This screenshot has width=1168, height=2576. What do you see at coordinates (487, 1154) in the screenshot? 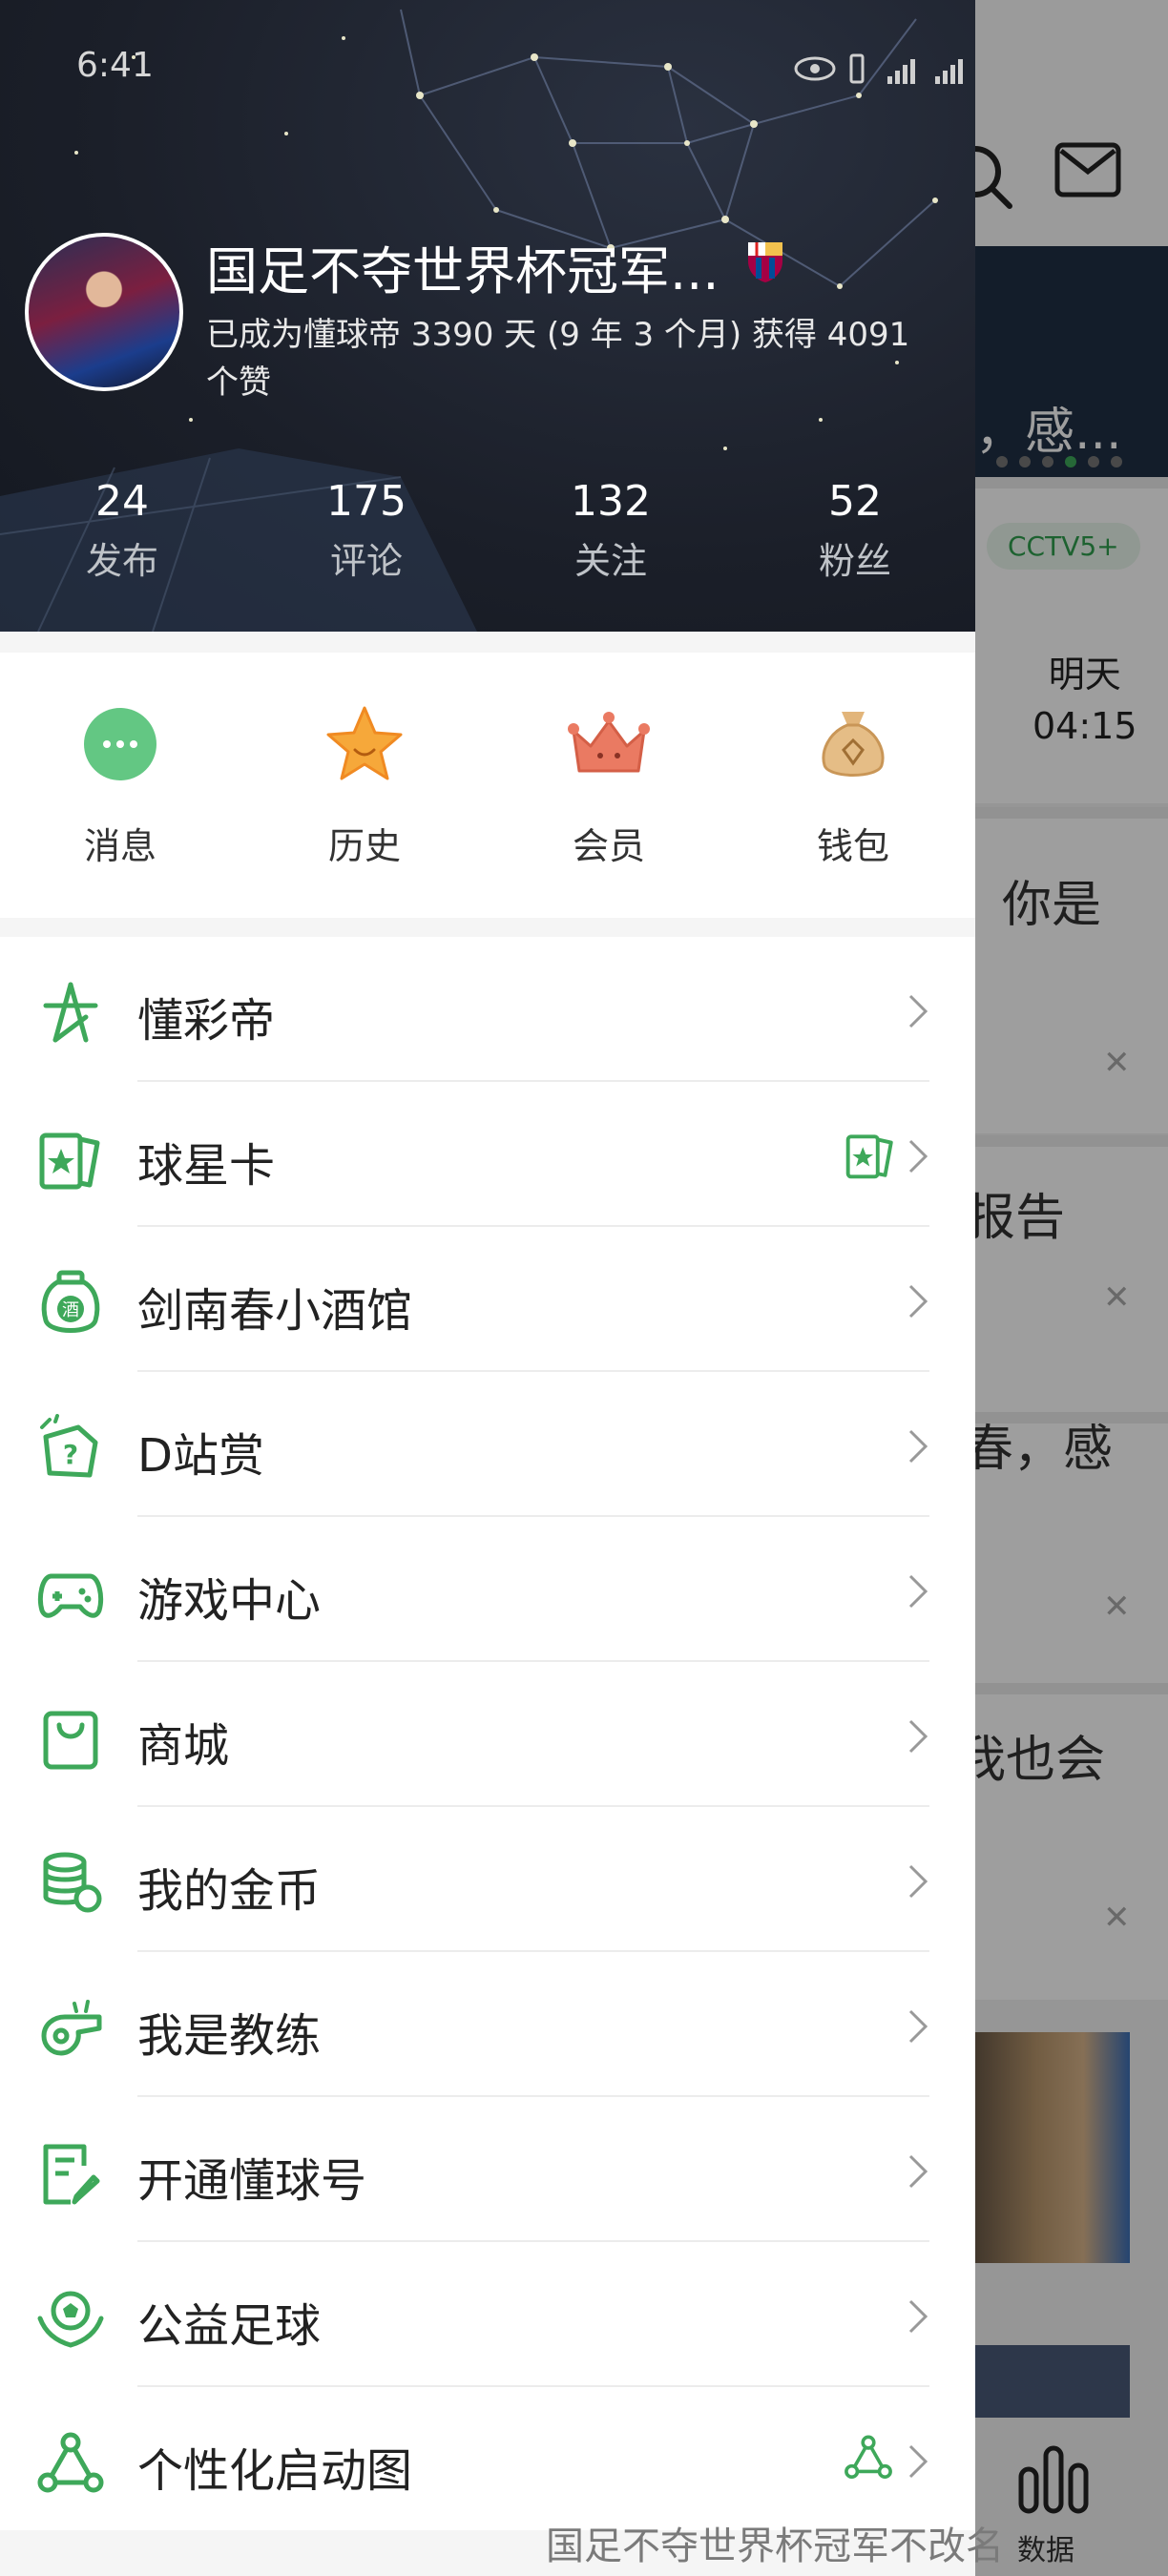
I see `menu-item-star-cards: 球星卡` at bounding box center [487, 1154].